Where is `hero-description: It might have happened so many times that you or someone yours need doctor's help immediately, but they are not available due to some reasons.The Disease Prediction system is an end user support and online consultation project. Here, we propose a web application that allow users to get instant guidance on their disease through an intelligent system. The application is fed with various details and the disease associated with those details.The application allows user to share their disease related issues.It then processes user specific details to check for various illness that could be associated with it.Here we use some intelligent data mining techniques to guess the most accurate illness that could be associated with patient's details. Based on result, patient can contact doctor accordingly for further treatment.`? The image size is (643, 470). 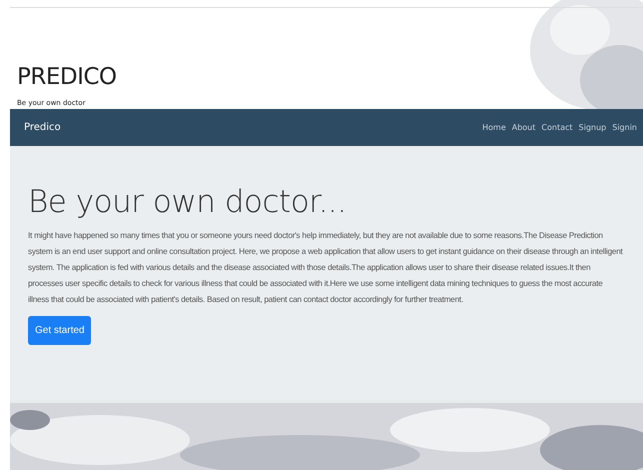
hero-description: It might have happened so many times that you or someone yours need doctor's help immediately, but they are not available due to some reasons.The Disease Prediction system is an end user support and online consultation project. Here, we propose a web application that allow users to get instant guidance on their disease through an intelligent system. The application is fed with various details and the disease associated with those details.The application allows user to share their disease related issues.It then processes user specific details to check for various illness that could be associated with it.Here we use some intelligent data mining techniques to guess the most accurate illness that could be associated with patient's details. Based on result, patient can contact doctor accordingly for further treatment. is located at coordinates (326, 268).